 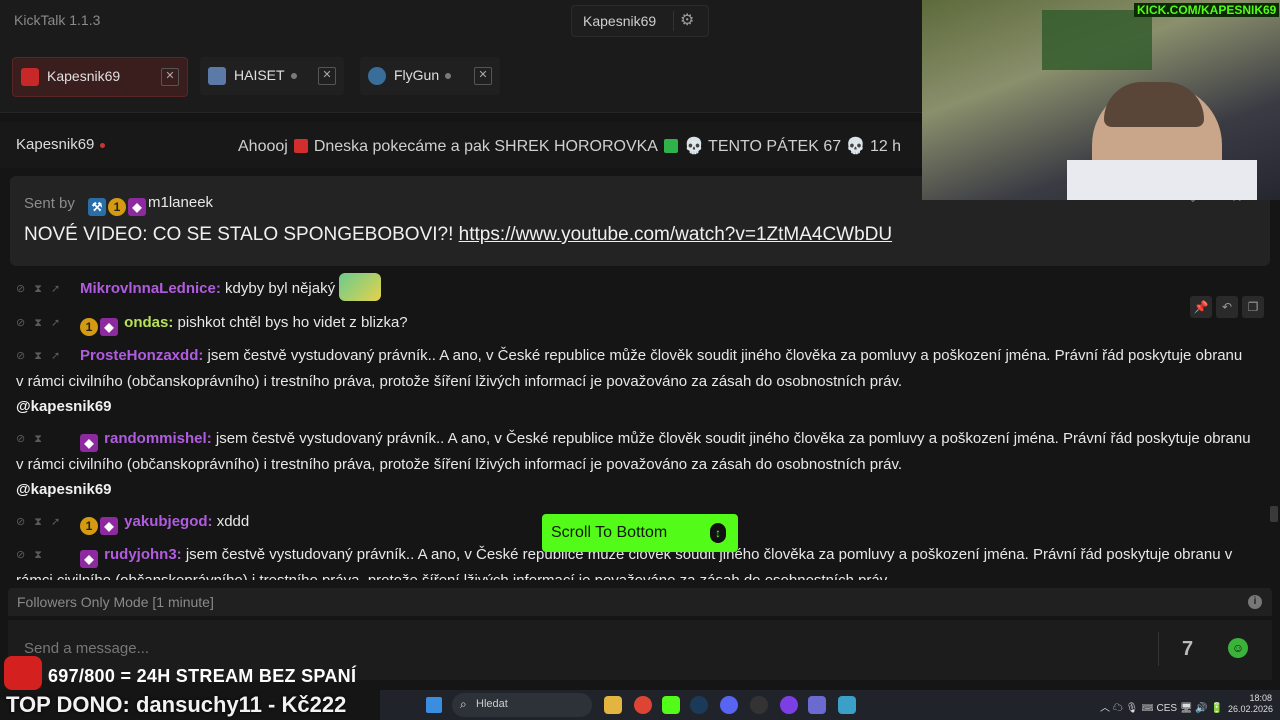 I want to click on tab-haiset: HAISET ✕, so click(x=272, y=76).